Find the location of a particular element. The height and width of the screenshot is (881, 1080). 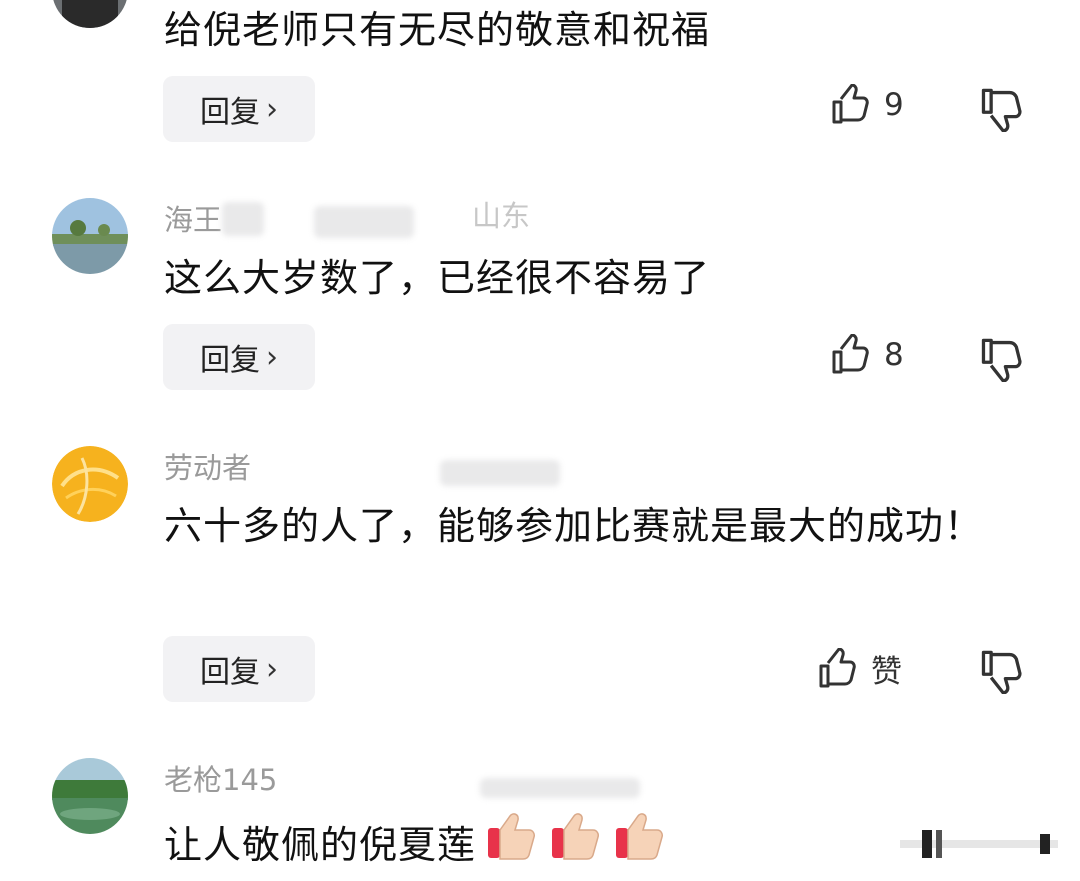

like-button: 赞 is located at coordinates (859, 668).